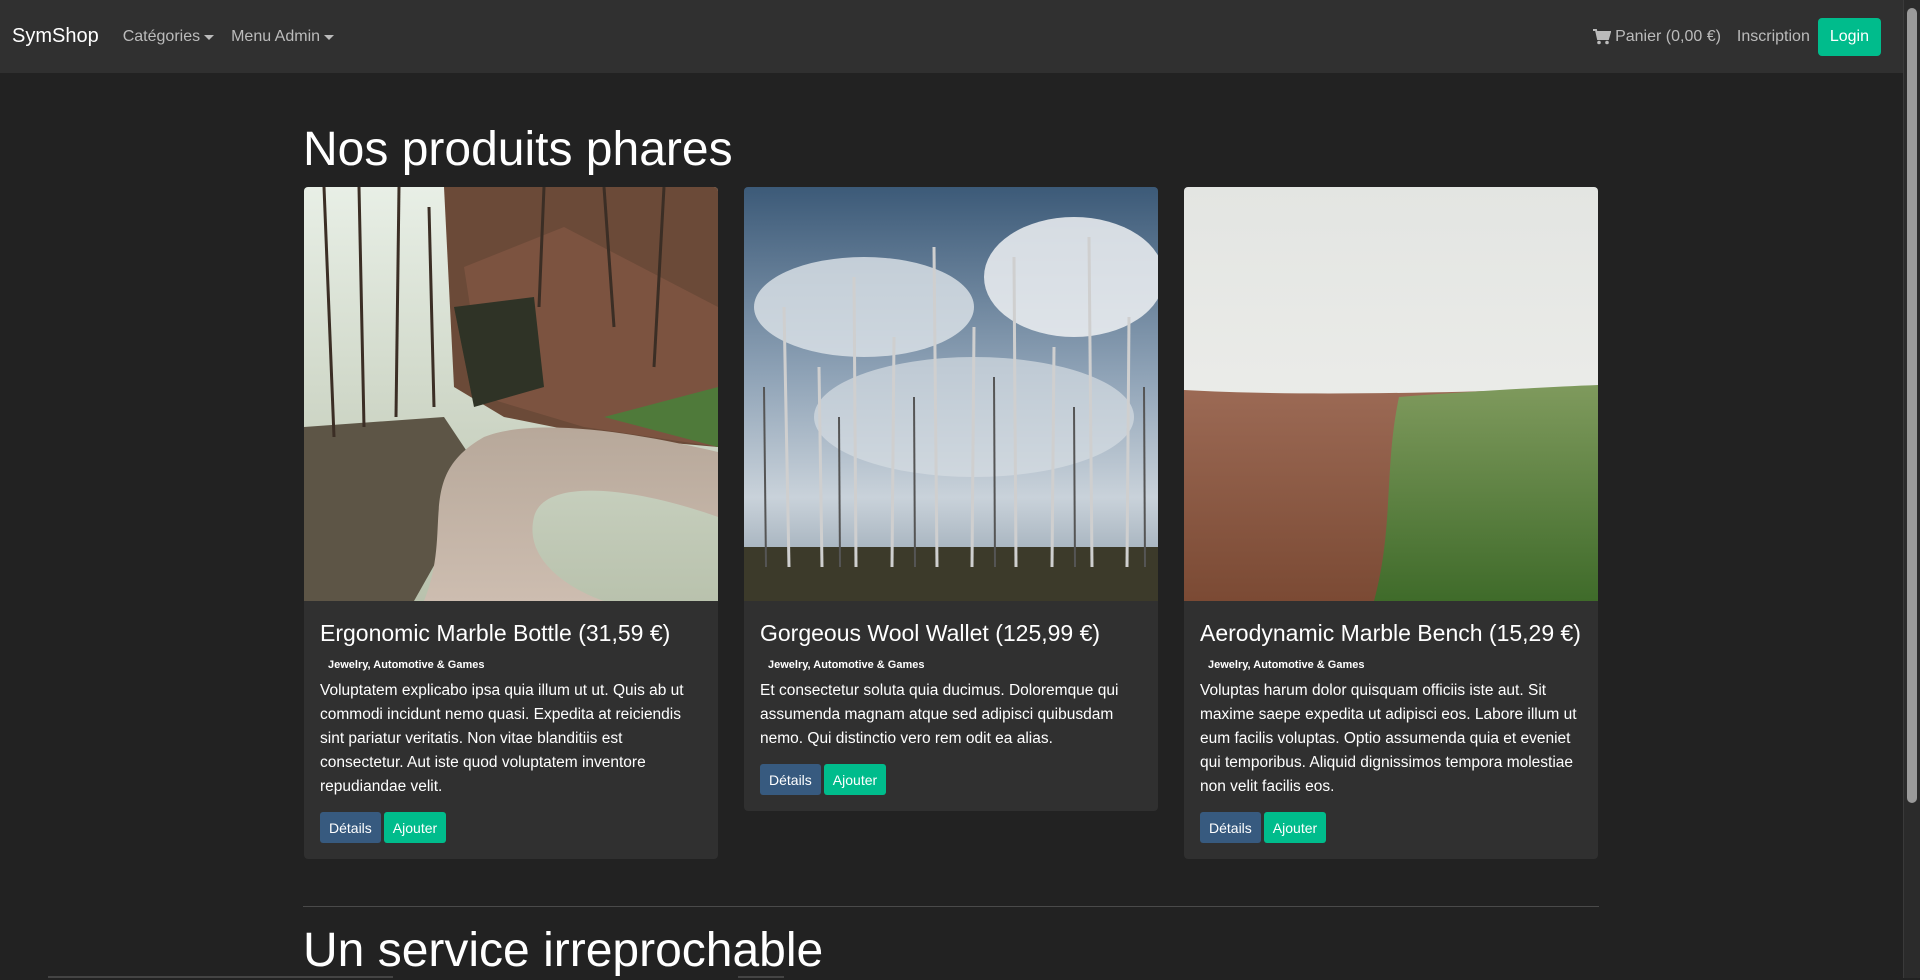  I want to click on categories-dropdown: Catégories, so click(168, 36).